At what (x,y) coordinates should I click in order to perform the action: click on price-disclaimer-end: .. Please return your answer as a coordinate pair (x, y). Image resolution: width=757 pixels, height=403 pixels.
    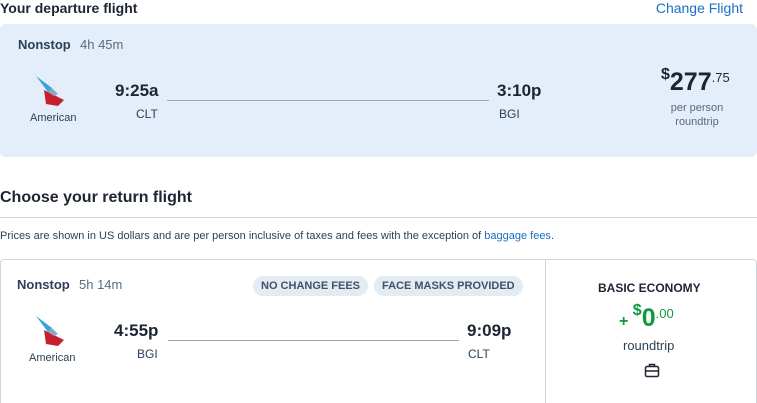
    Looking at the image, I should click on (552, 236).